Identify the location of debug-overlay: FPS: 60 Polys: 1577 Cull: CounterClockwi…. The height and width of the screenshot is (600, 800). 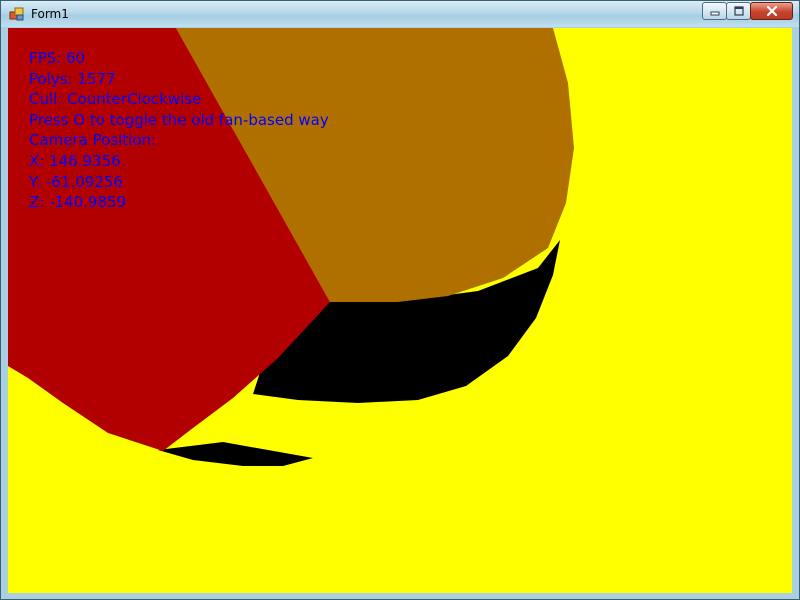
(179, 130).